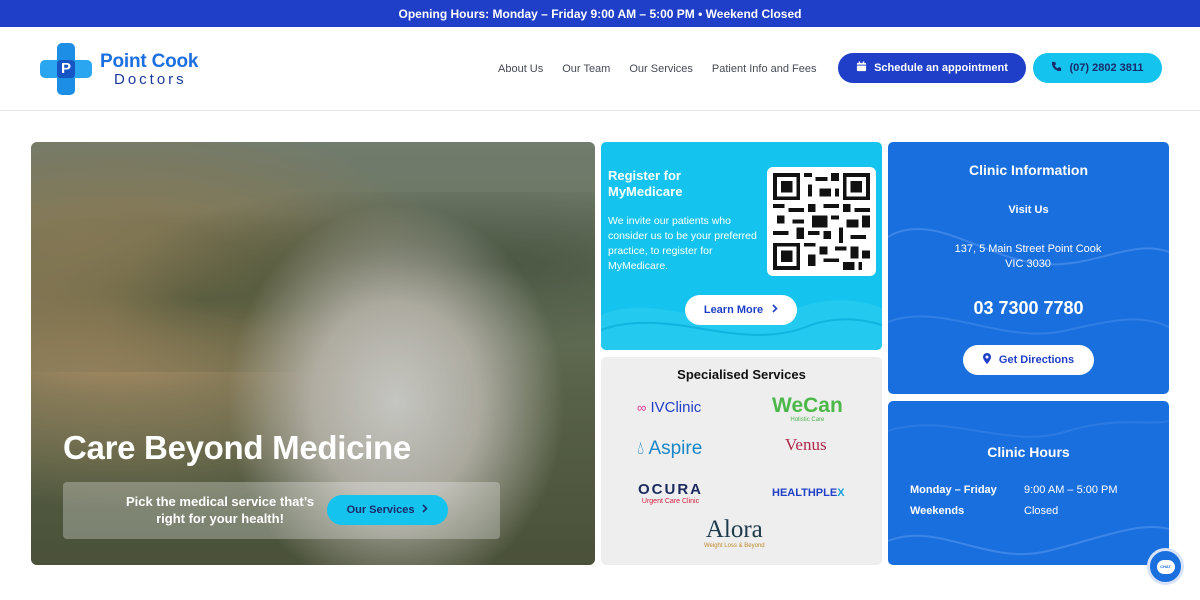  Describe the element at coordinates (237, 447) in the screenshot. I see `hero-title: Care Beyond Medicine` at that location.